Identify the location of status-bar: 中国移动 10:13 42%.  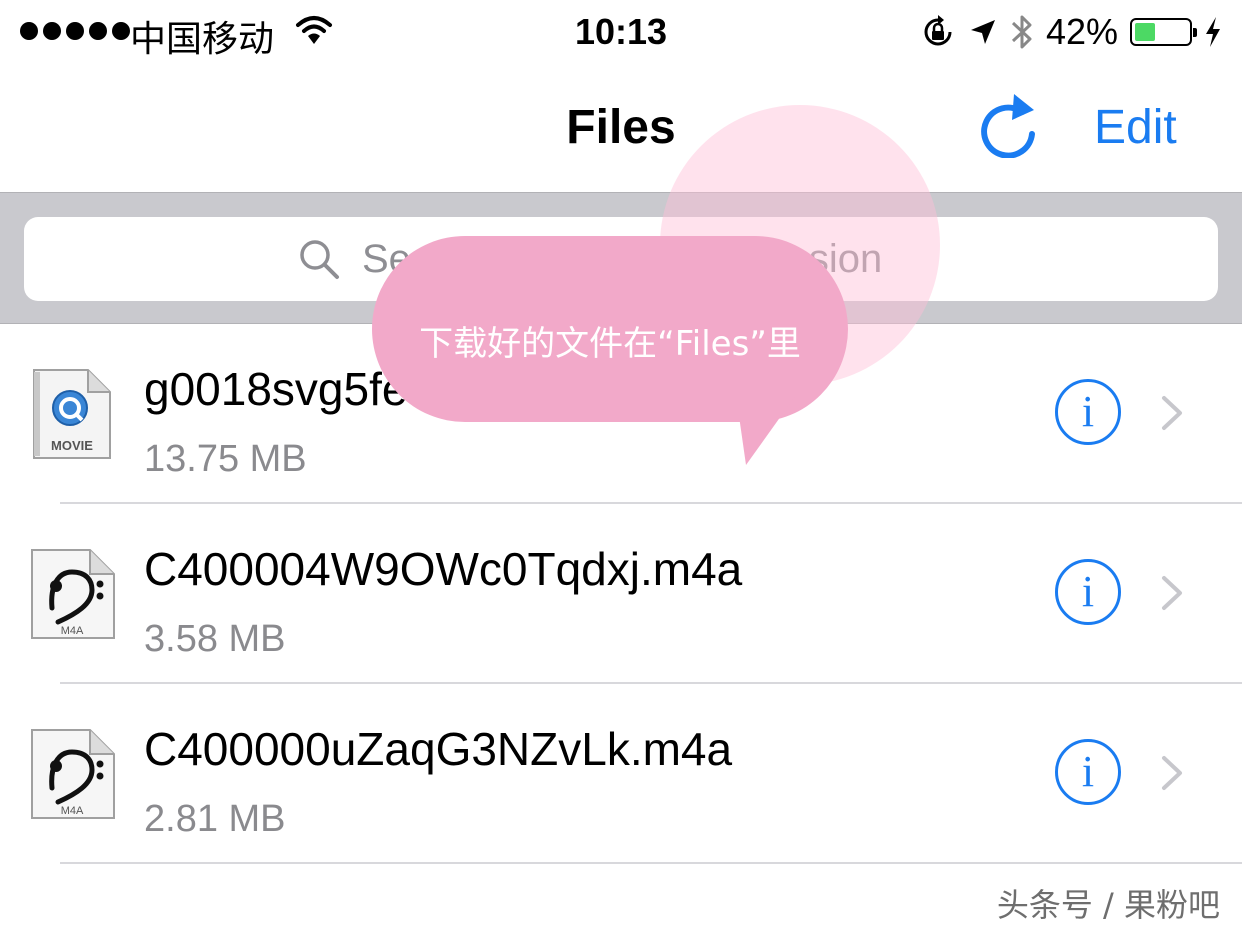
(621, 32).